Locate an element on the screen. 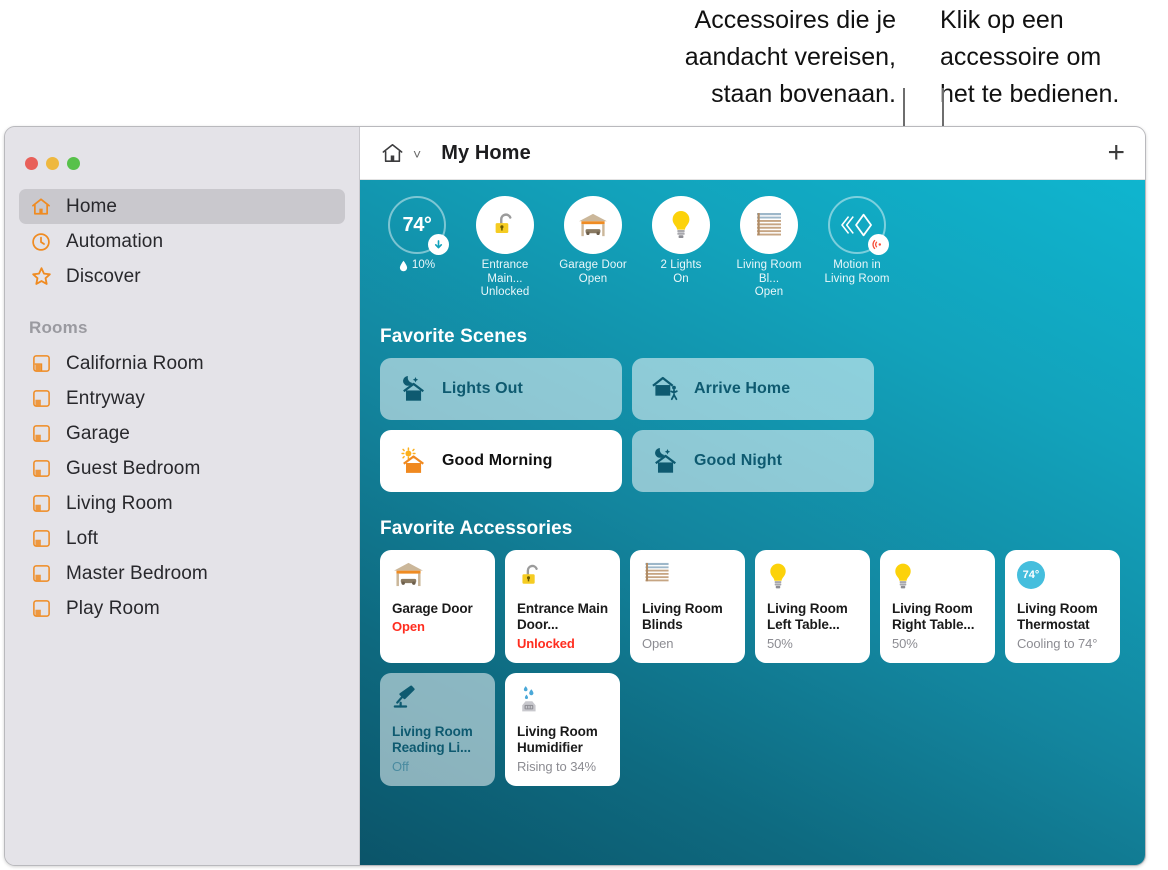 The width and height of the screenshot is (1168, 870). accessory-state: 50% is located at coordinates (780, 643).